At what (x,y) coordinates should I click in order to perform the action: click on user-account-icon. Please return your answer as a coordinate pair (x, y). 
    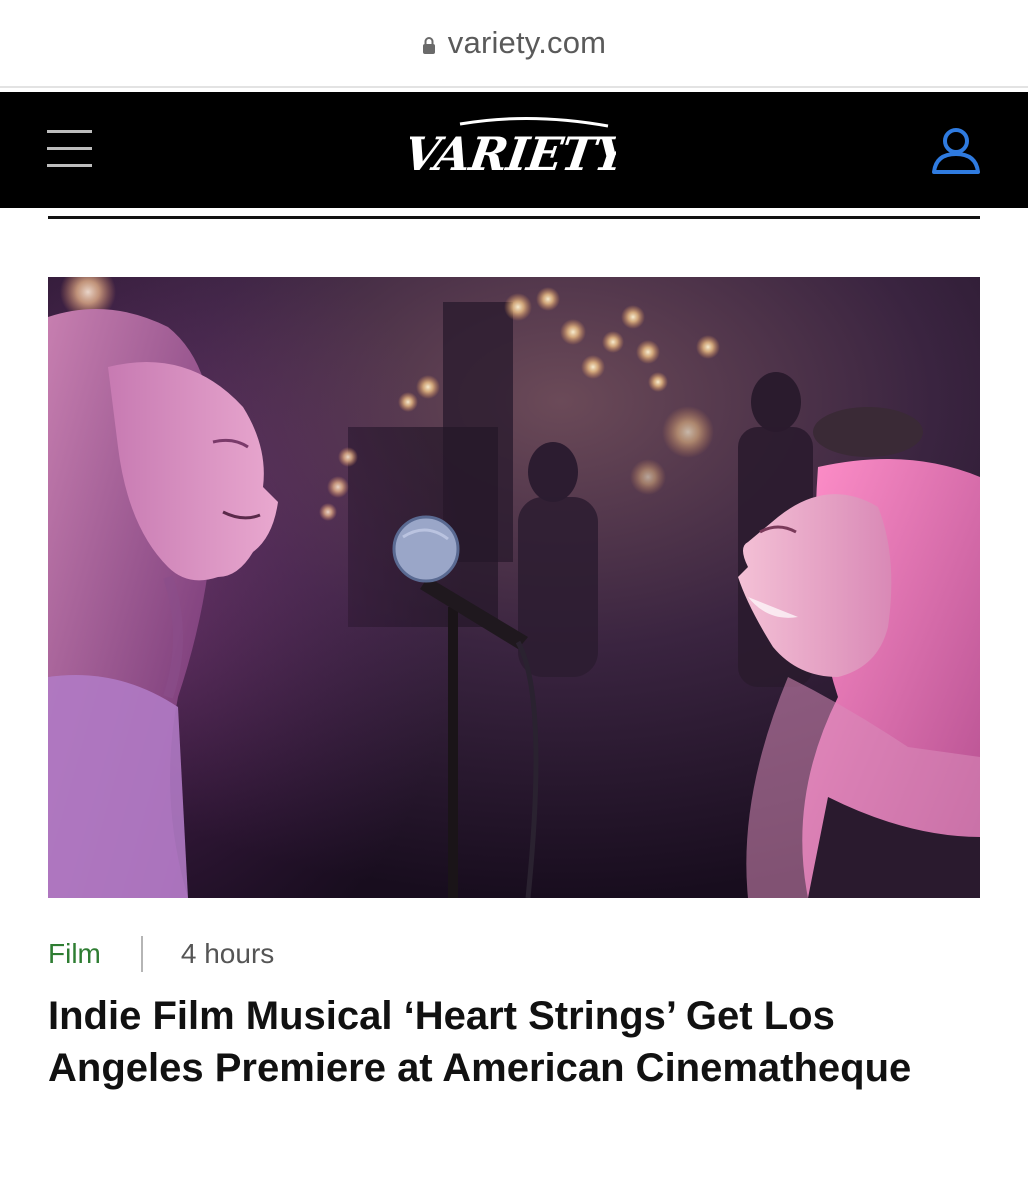
    Looking at the image, I should click on (956, 150).